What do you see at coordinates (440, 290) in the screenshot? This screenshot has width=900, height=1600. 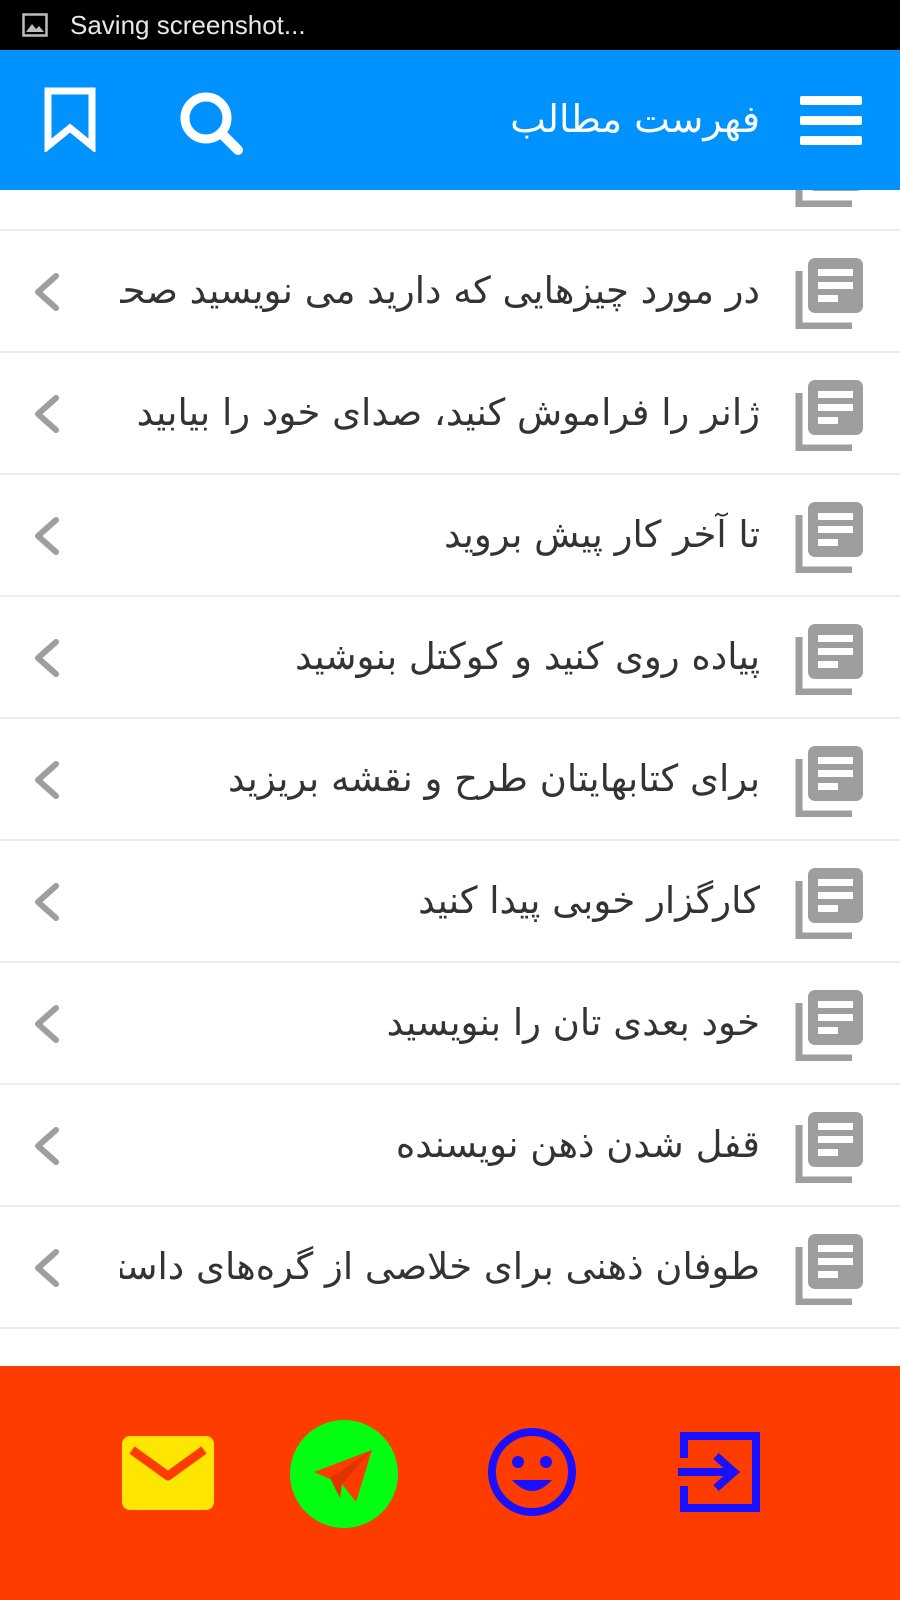 I see `list-item-label: در مورد چیزهایی که دارید می نویسید صحبت` at bounding box center [440, 290].